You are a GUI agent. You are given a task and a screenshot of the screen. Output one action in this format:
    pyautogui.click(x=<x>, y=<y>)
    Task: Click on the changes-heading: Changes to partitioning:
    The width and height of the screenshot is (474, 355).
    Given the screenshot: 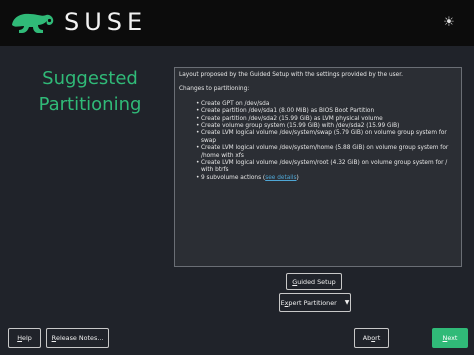 What is the action you would take?
    pyautogui.click(x=214, y=89)
    